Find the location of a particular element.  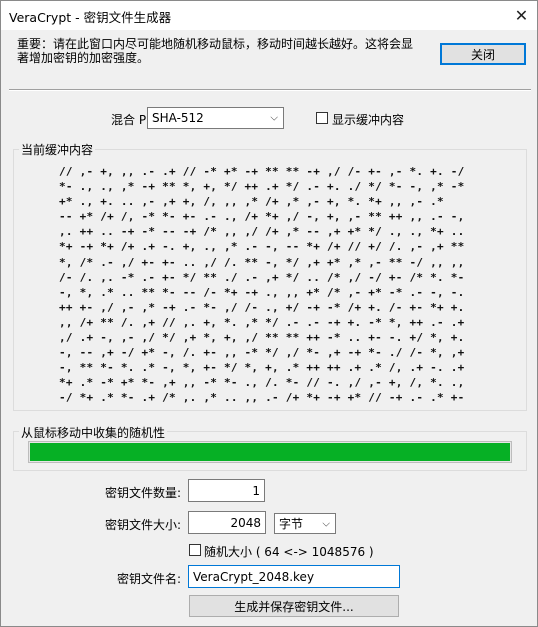

keyfile-size-value: 2048 is located at coordinates (245, 522).